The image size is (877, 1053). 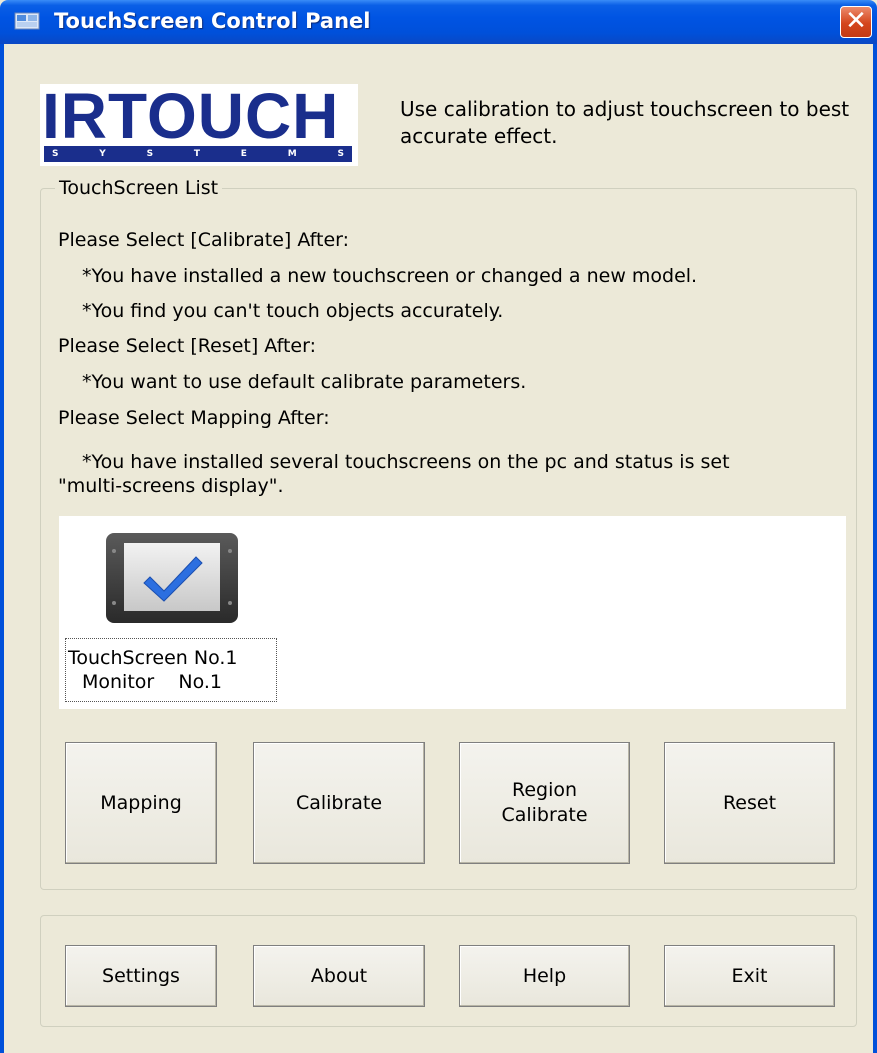 I want to click on logo-sub-letter: E, so click(x=243, y=154).